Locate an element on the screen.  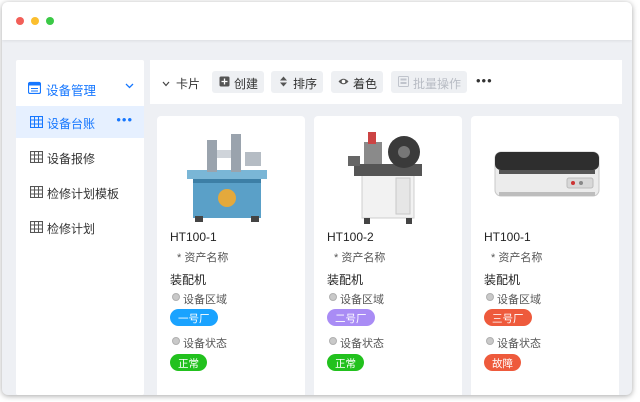
area-badge: 二号厂 is located at coordinates (351, 317).